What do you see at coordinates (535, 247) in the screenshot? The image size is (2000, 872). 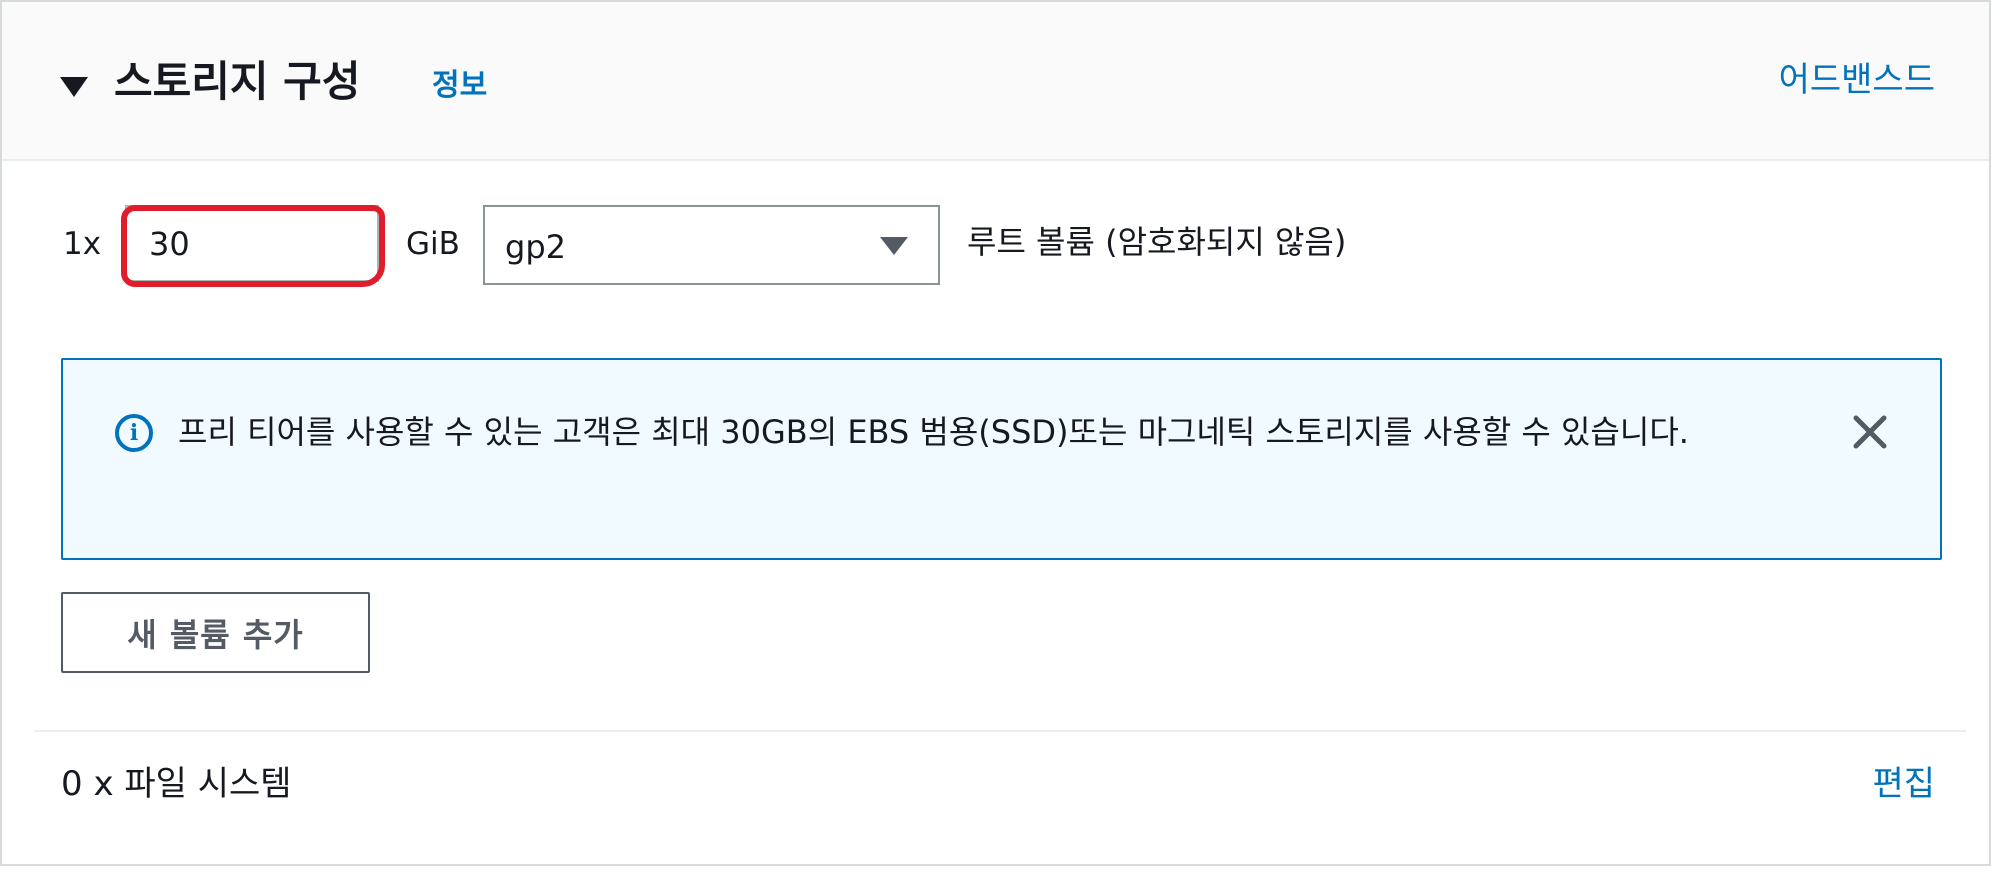 I see `volume-type-value: gp2` at bounding box center [535, 247].